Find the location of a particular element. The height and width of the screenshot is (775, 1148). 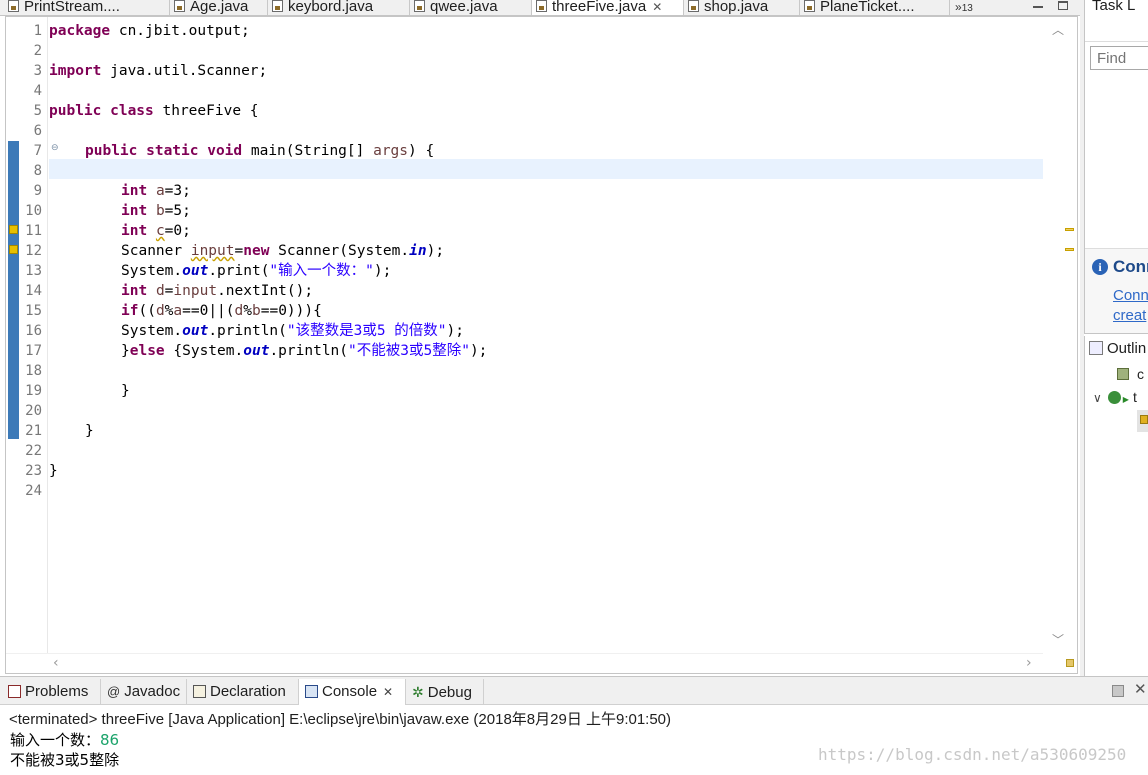

line-number: 19 is located at coordinates (33, 391).